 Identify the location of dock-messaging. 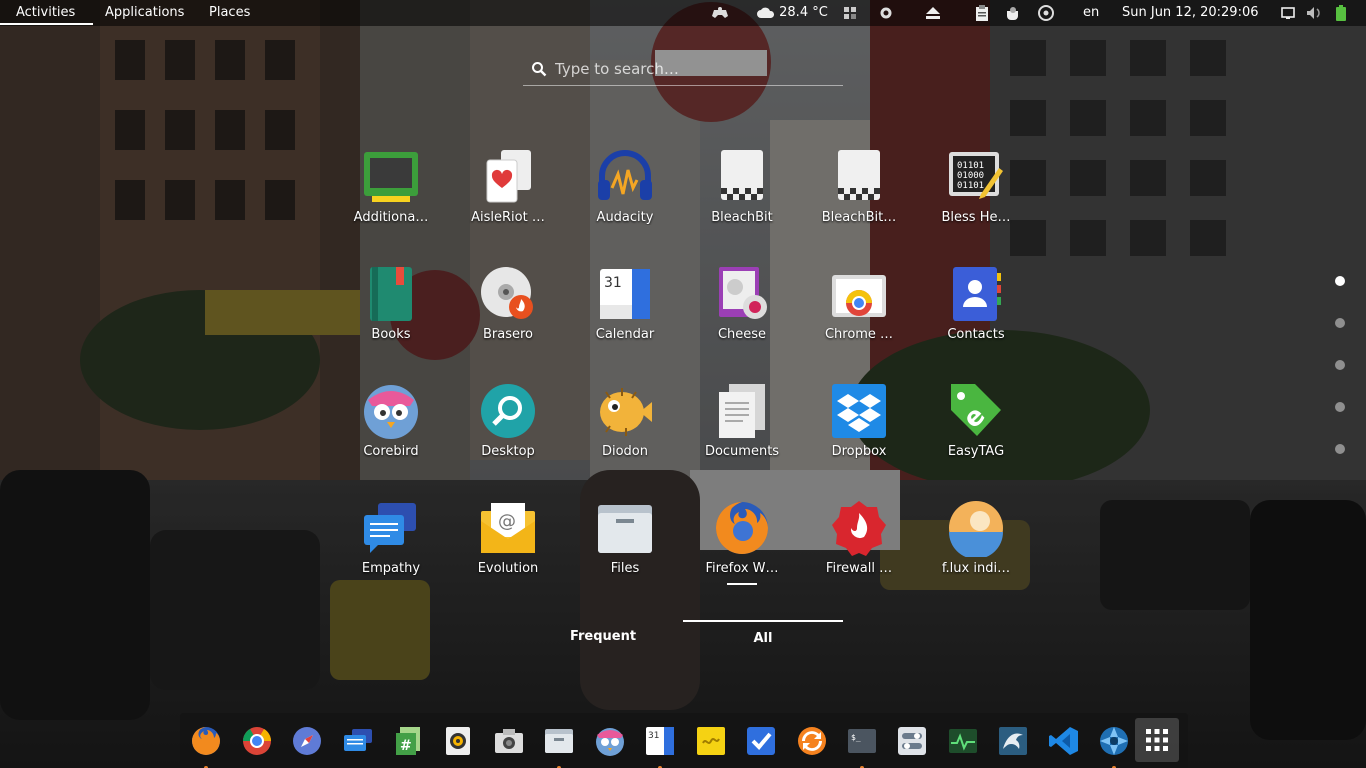
(358, 742).